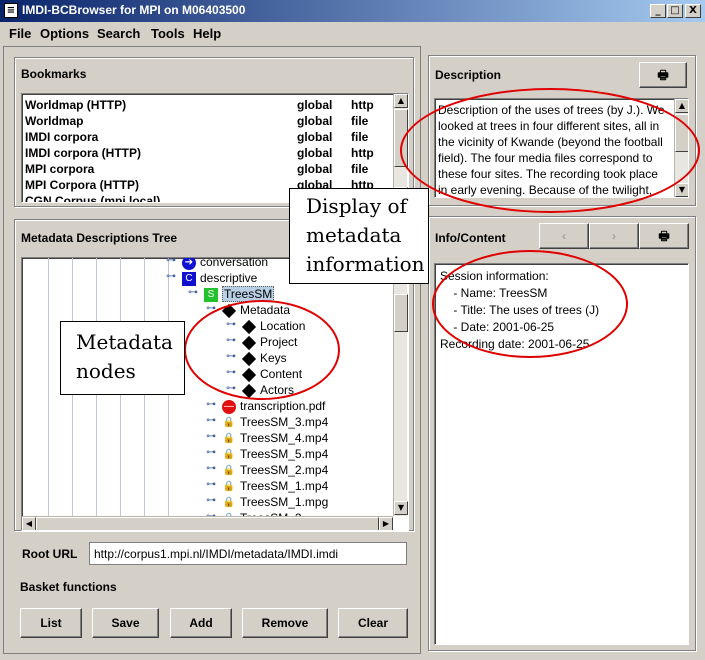  What do you see at coordinates (64, 33) in the screenshot?
I see `menu-options: Options` at bounding box center [64, 33].